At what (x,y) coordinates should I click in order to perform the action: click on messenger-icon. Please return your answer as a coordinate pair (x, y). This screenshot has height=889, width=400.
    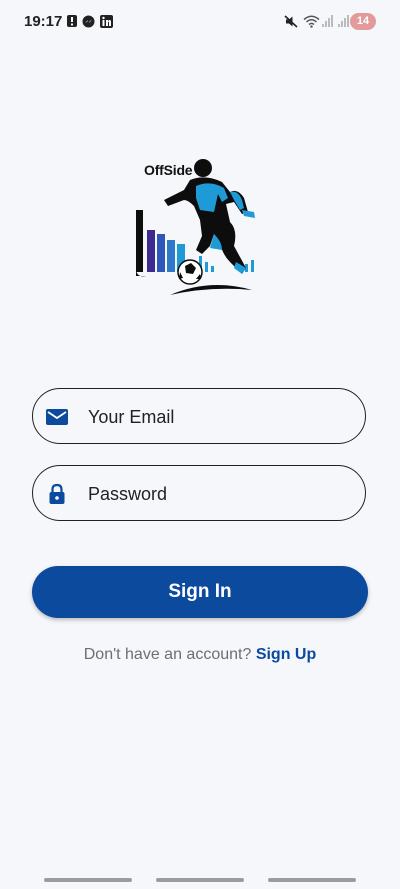
    Looking at the image, I should click on (88, 21).